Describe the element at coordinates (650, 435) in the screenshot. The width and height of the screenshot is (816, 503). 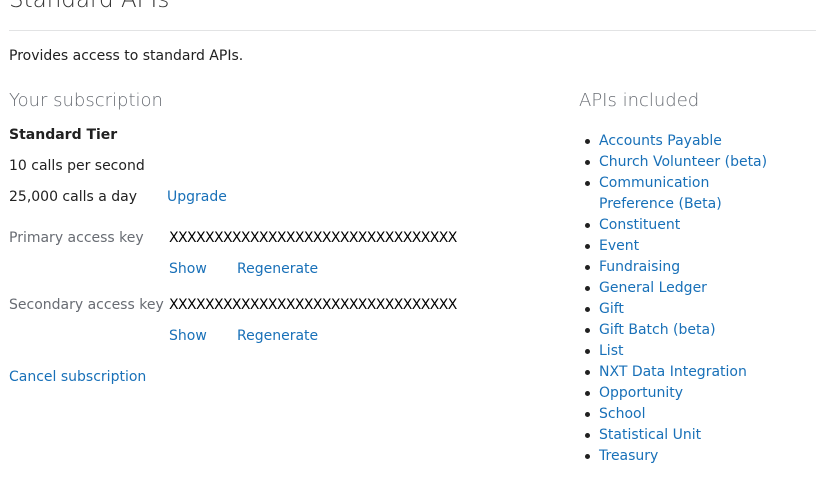
I see `api-link-statistical-unit: Statistical Unit` at that location.